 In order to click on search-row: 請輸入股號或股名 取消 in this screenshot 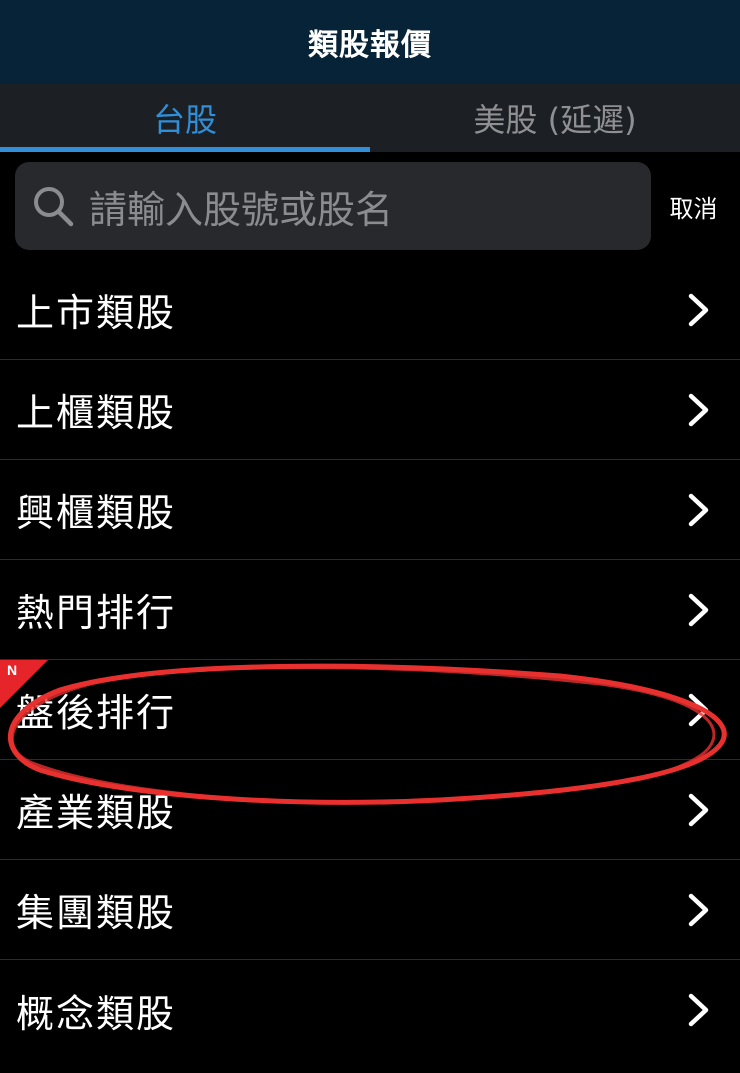, I will do `click(370, 206)`.